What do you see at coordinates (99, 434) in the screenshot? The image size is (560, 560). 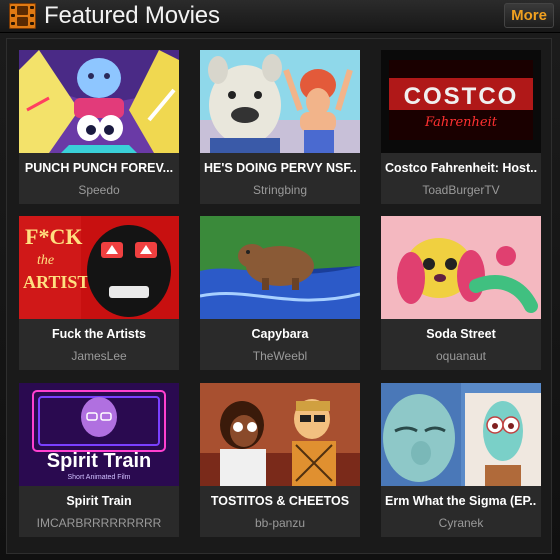 I see `movie-thumbnail: Spirit Train Short Animated Film` at bounding box center [99, 434].